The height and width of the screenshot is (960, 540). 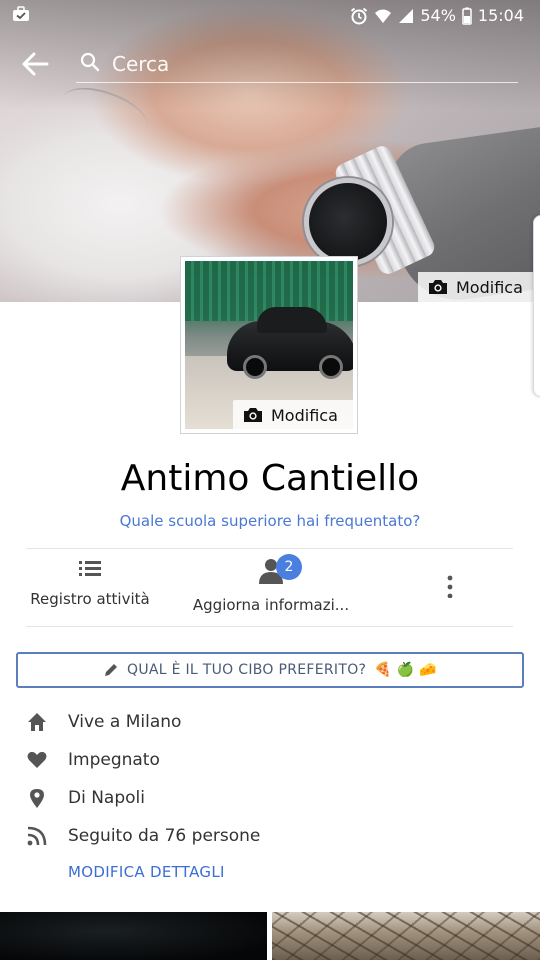 I want to click on back-arrow-icon, so click(x=35, y=64).